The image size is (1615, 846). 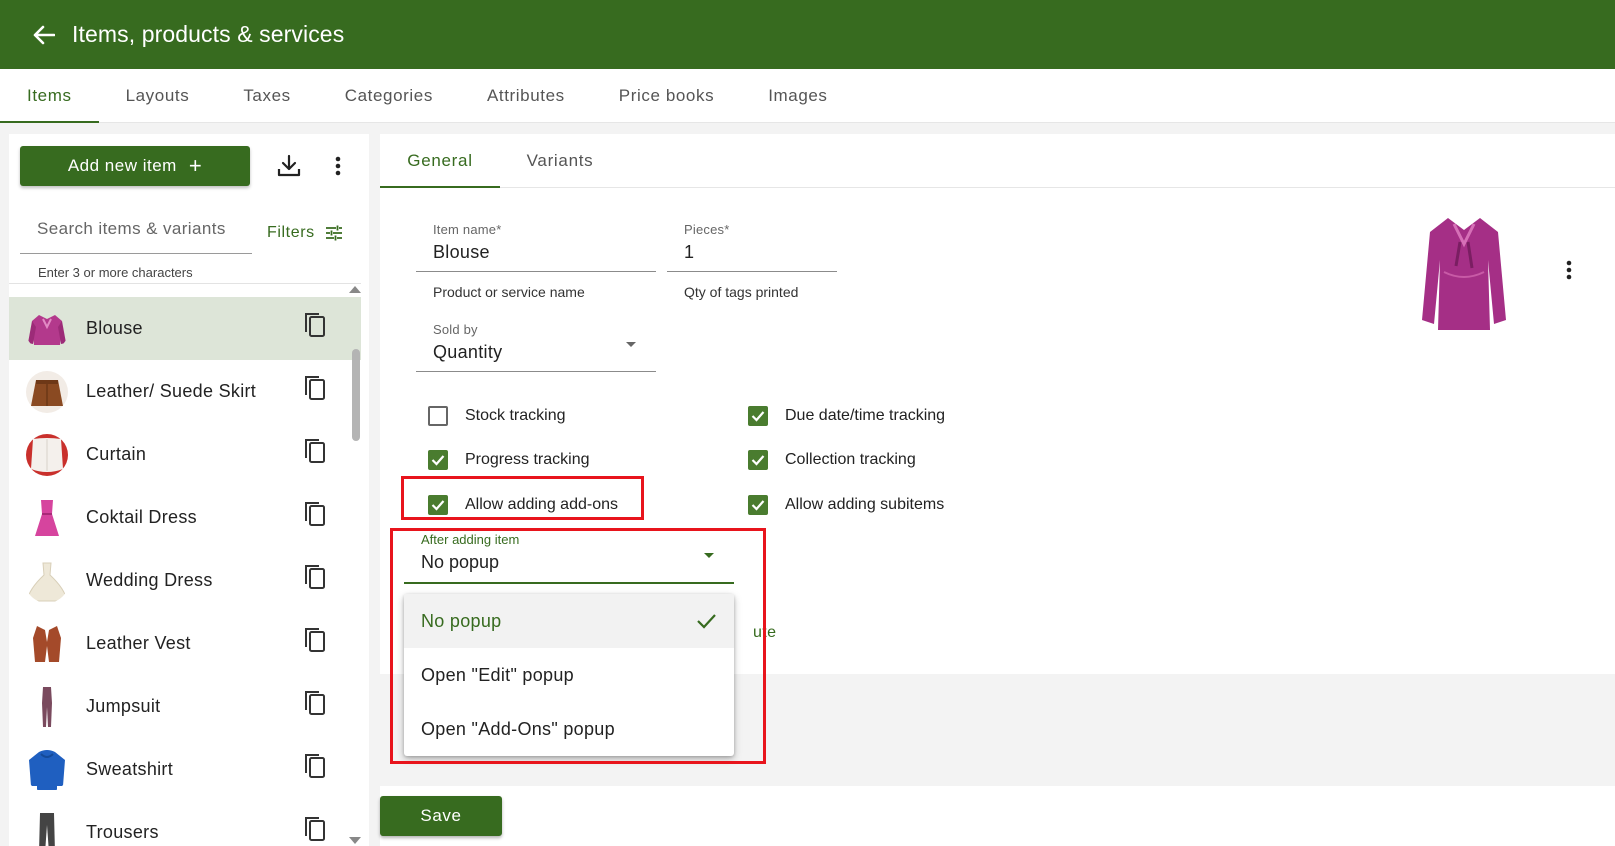 I want to click on list-item: Wedding Dress, so click(x=185, y=580).